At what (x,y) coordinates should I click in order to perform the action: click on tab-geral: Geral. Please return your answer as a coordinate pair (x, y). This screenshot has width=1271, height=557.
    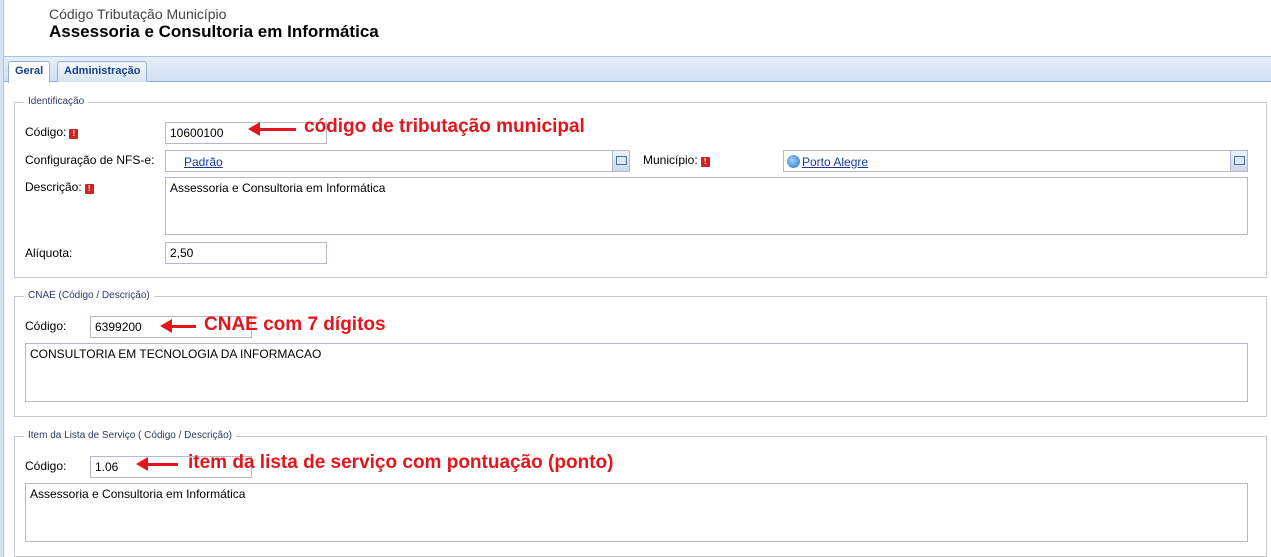
    Looking at the image, I should click on (29, 72).